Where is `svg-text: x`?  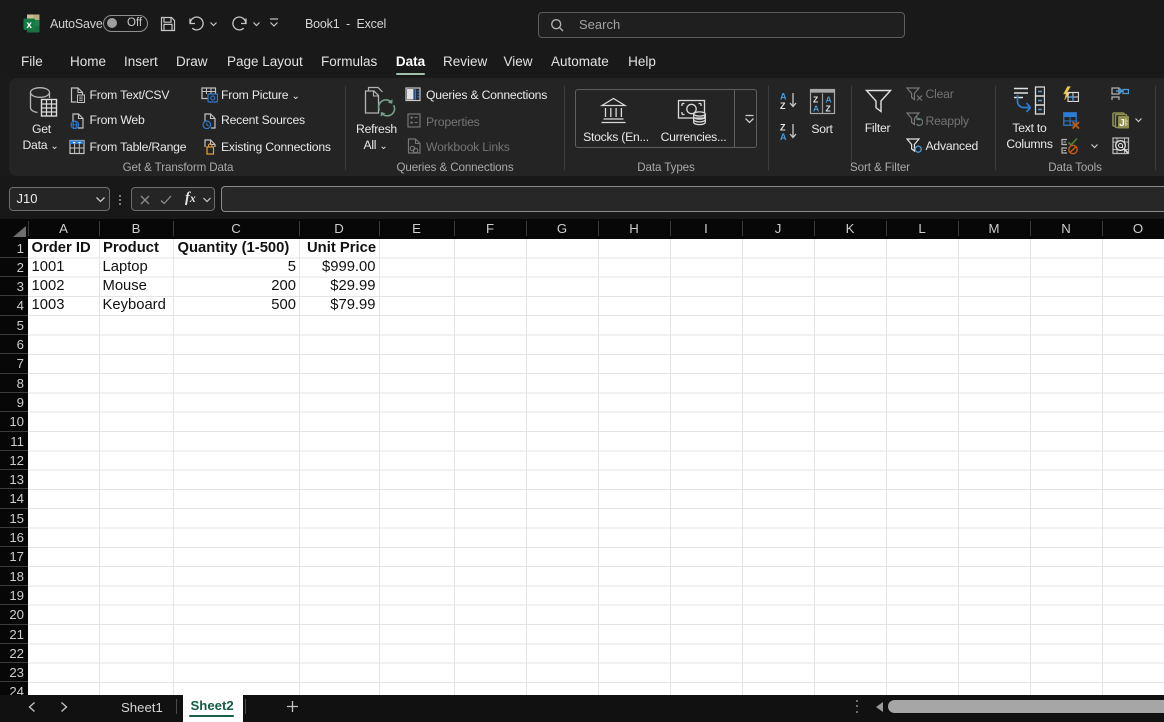
svg-text: x is located at coordinates (29, 25).